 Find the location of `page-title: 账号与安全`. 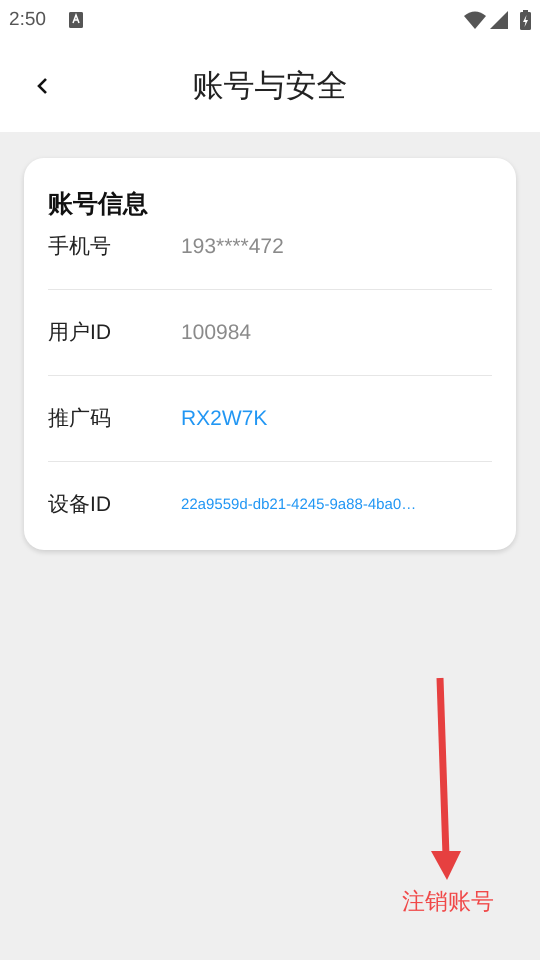

page-title: 账号与安全 is located at coordinates (270, 85).